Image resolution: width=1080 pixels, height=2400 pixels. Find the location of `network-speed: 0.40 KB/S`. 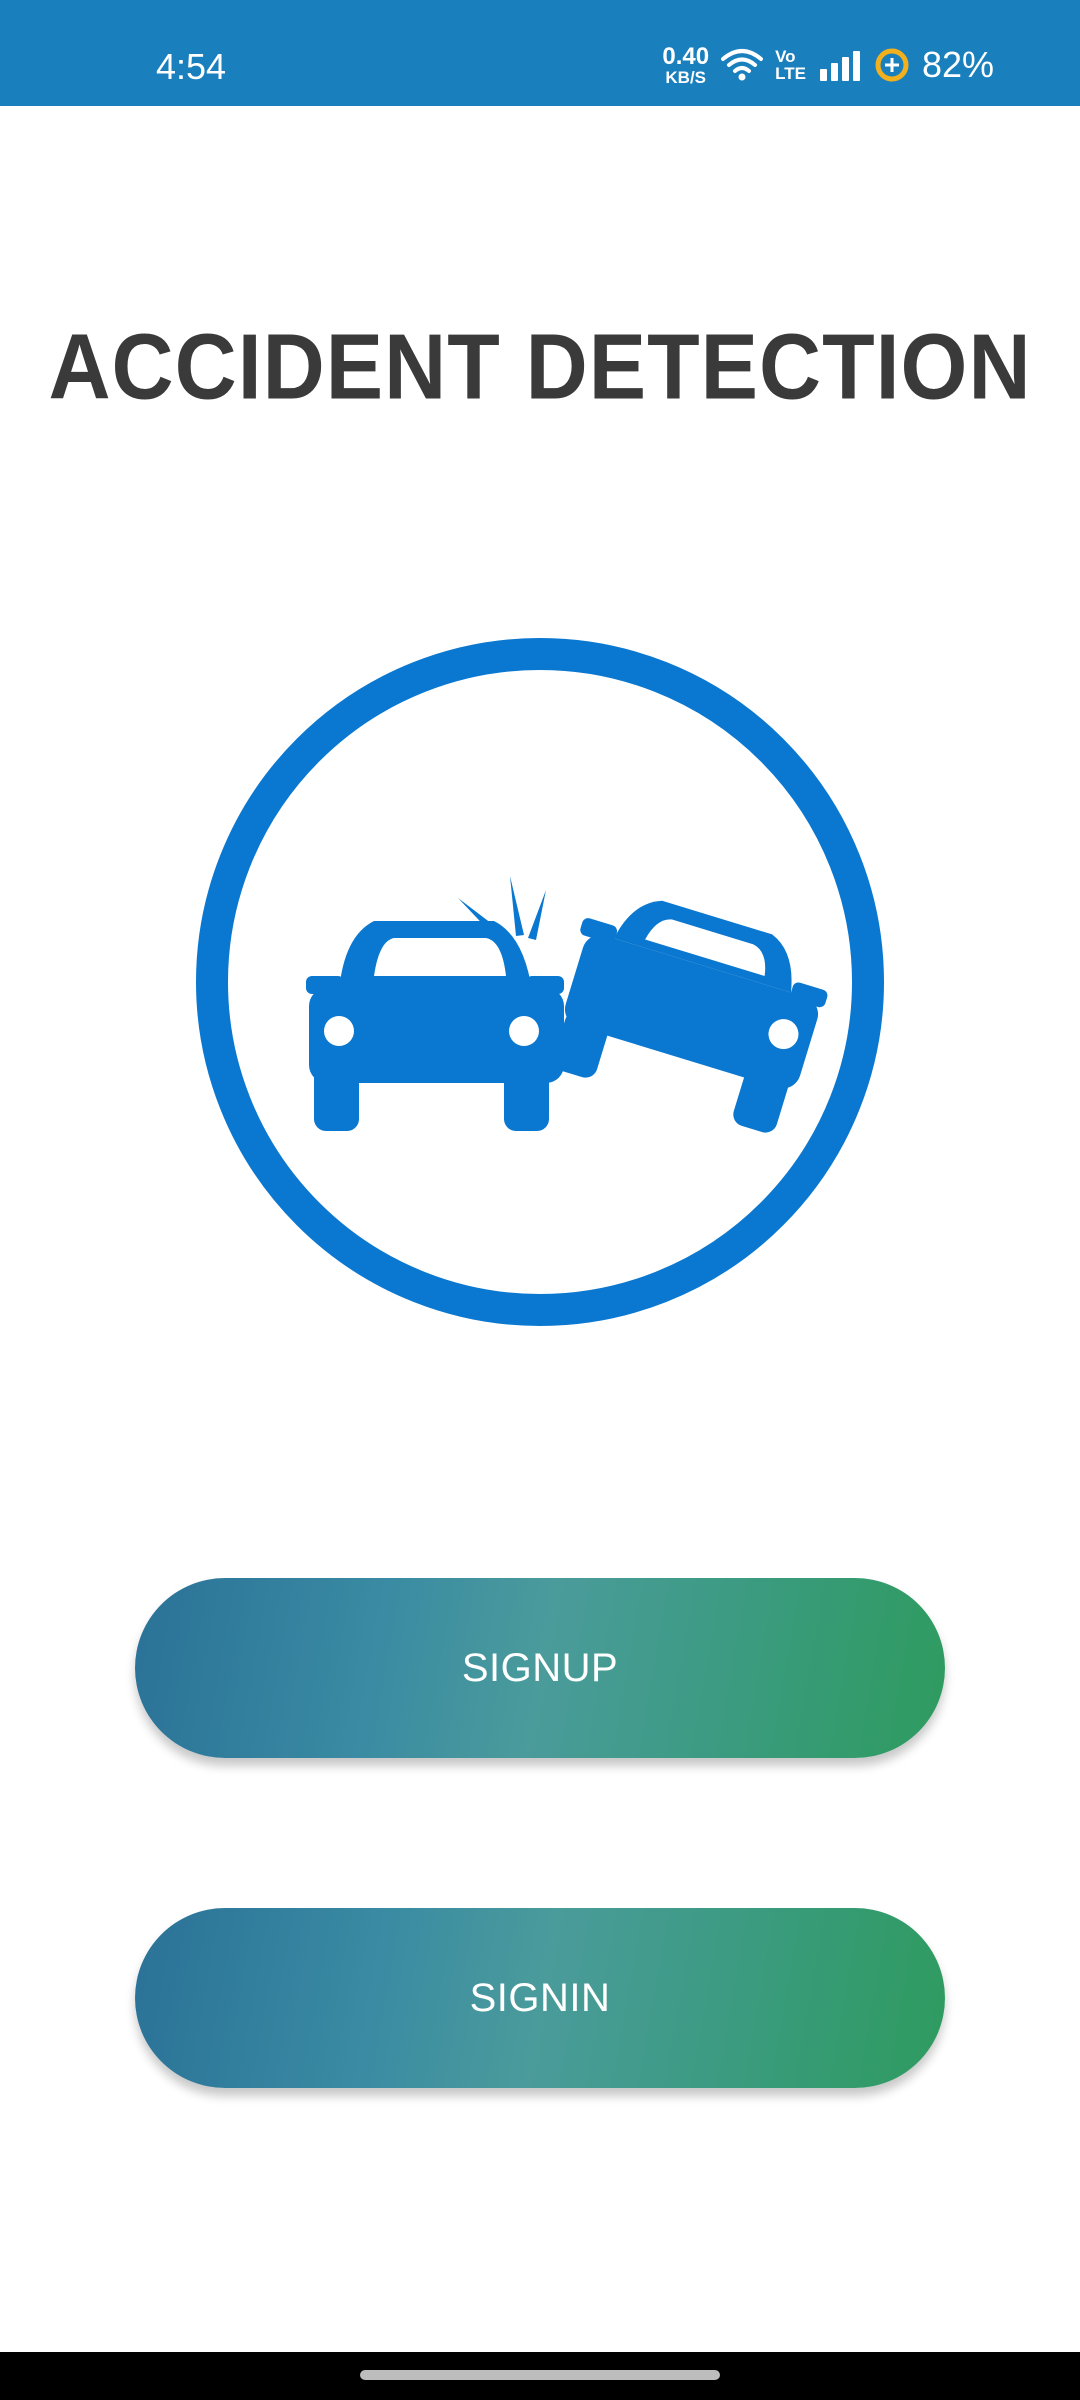

network-speed: 0.40 KB/S is located at coordinates (686, 64).